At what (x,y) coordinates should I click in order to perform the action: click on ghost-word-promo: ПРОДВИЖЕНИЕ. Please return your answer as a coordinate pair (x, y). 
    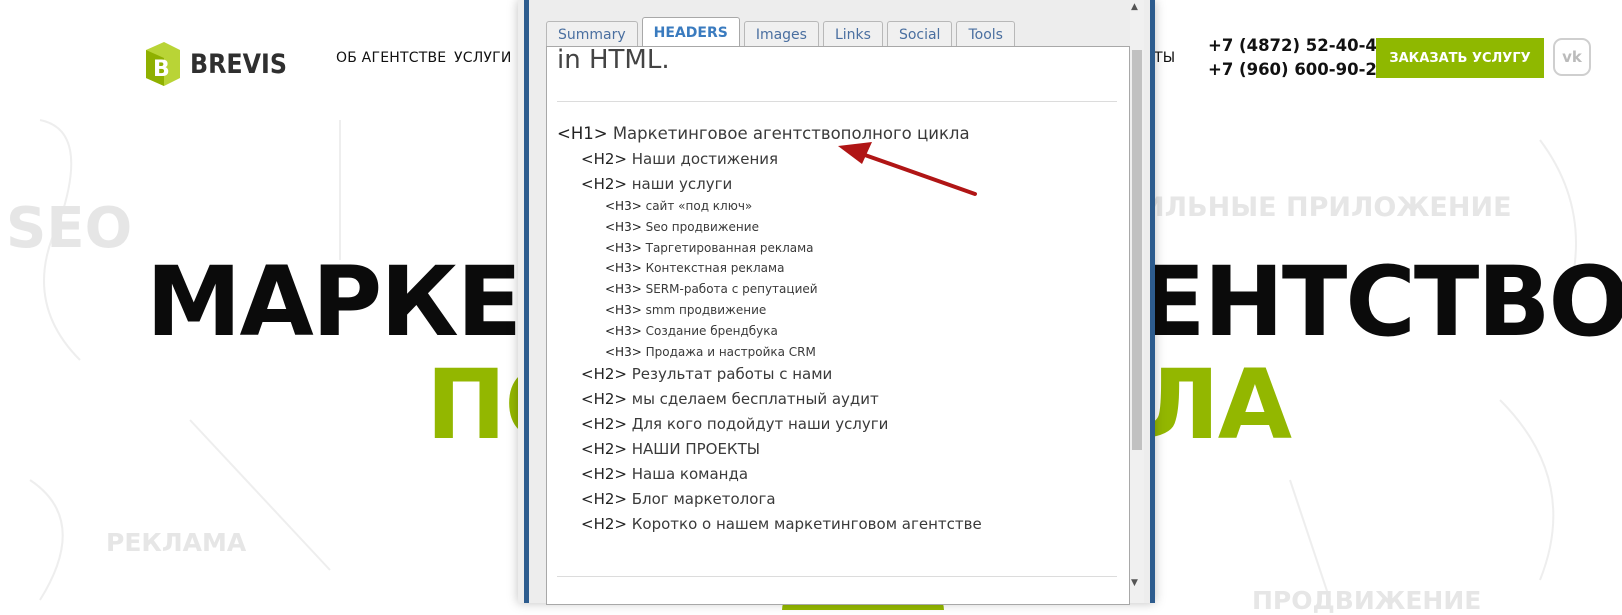
    Looking at the image, I should click on (1367, 600).